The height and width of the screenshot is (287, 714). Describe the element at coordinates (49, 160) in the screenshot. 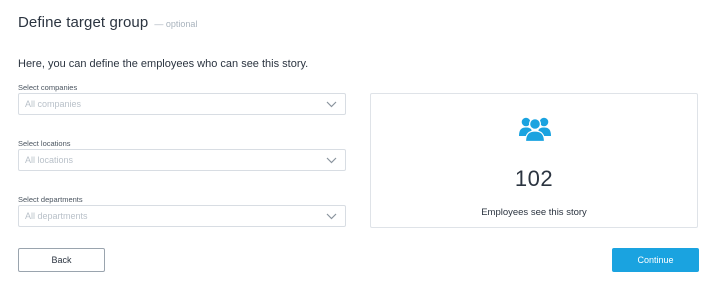

I see `locations-select-value: All locations` at that location.